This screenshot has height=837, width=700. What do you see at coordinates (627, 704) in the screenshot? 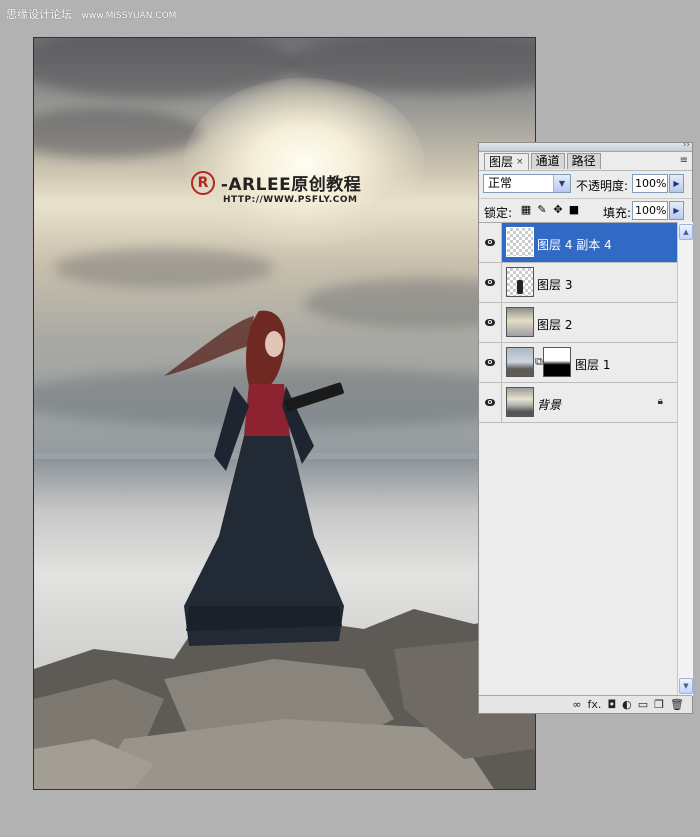
I see `adjustment-icon: ◐` at bounding box center [627, 704].